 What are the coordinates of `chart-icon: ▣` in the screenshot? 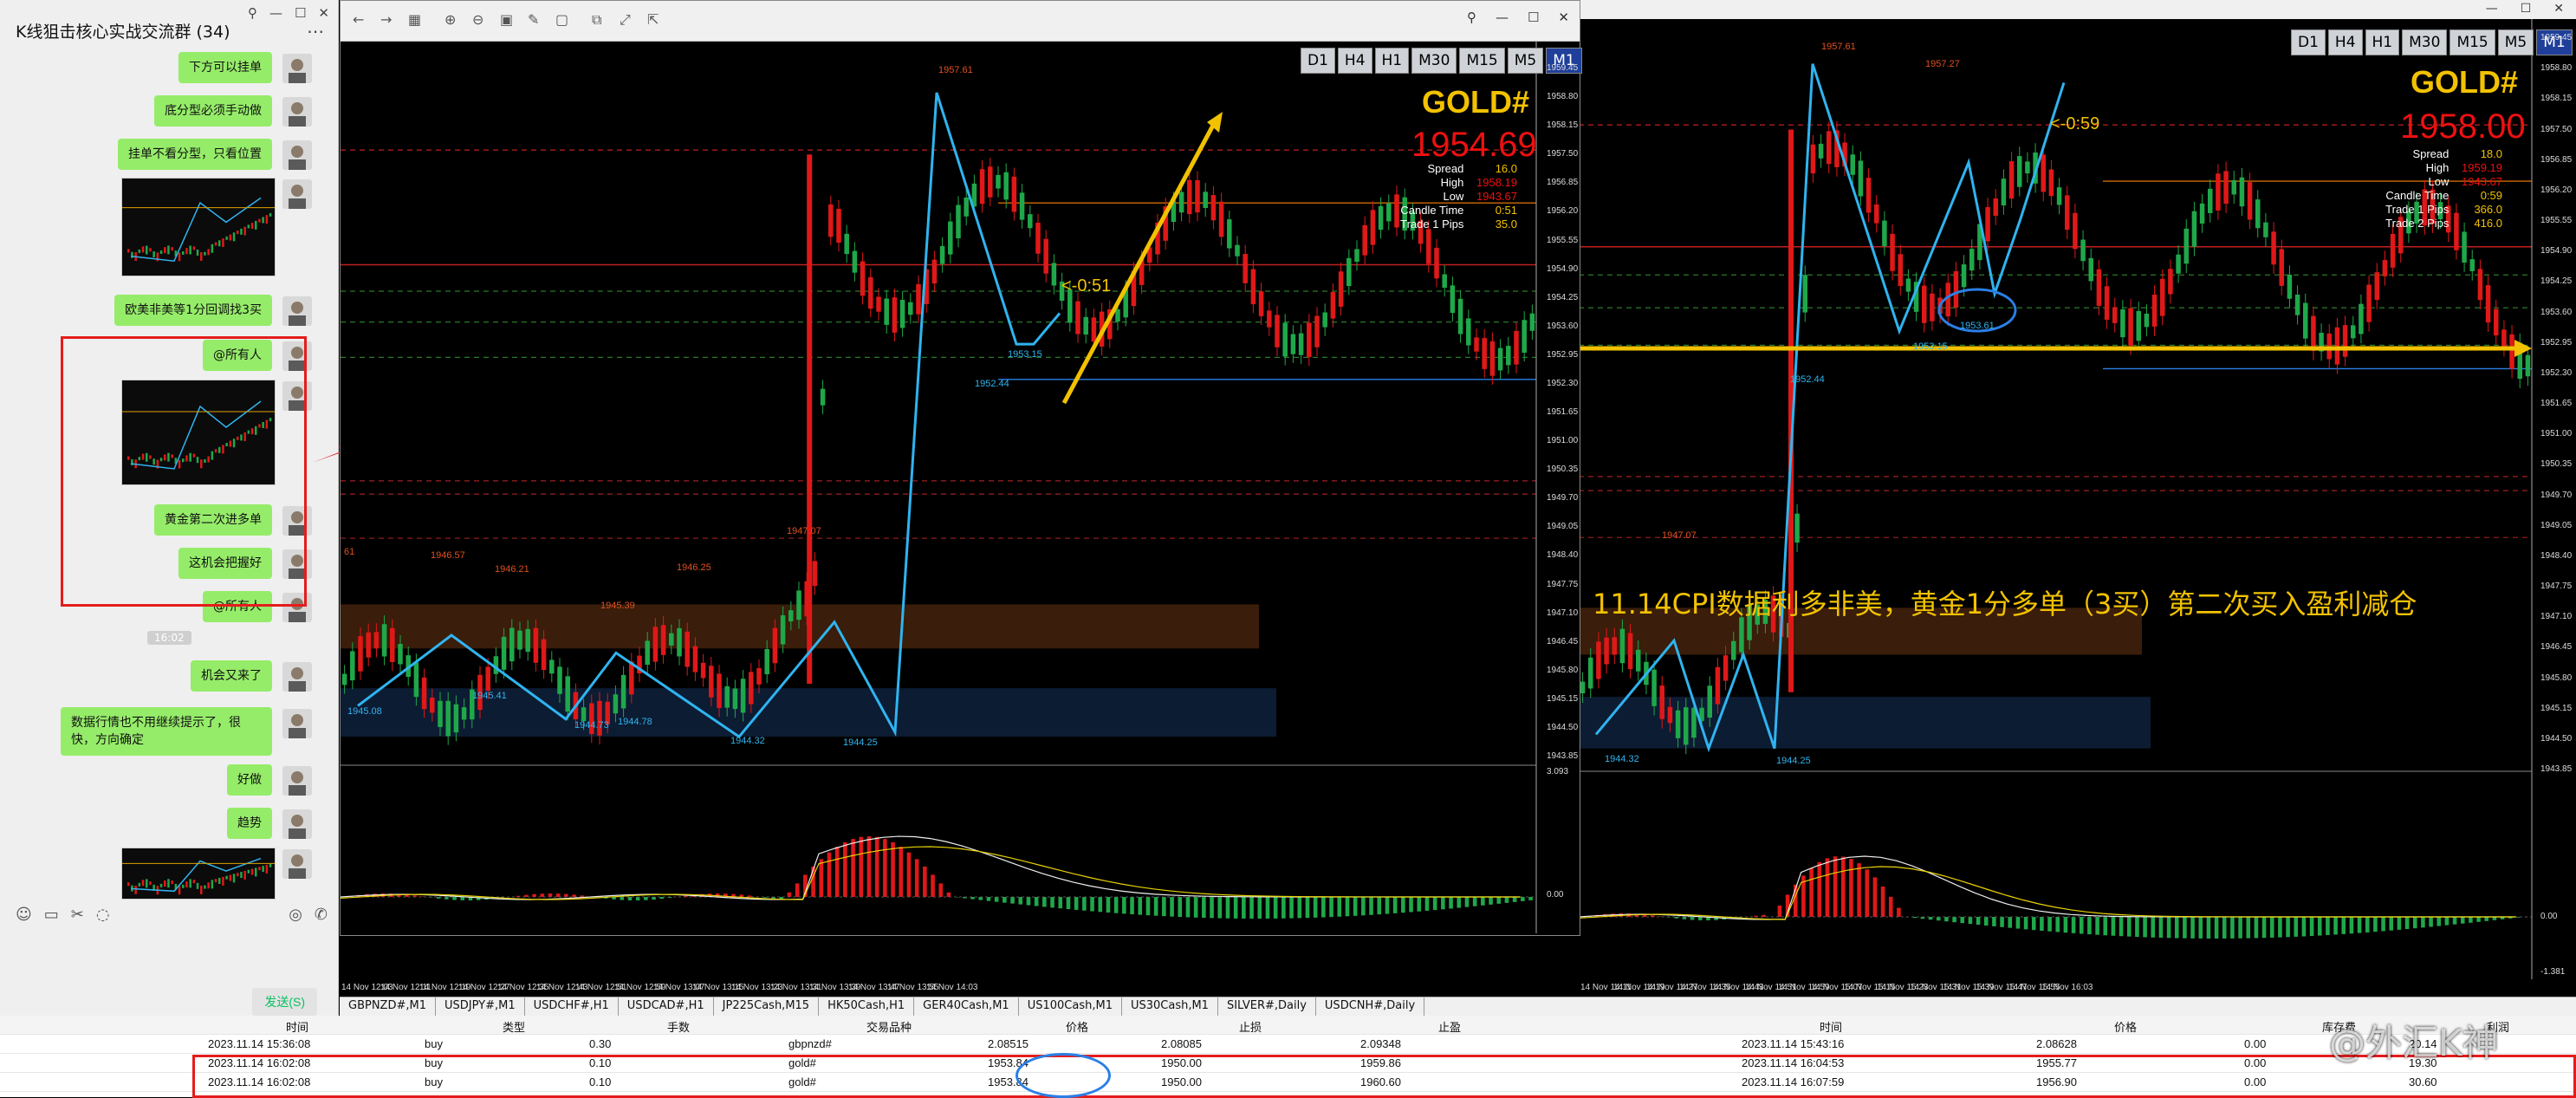 It's located at (507, 19).